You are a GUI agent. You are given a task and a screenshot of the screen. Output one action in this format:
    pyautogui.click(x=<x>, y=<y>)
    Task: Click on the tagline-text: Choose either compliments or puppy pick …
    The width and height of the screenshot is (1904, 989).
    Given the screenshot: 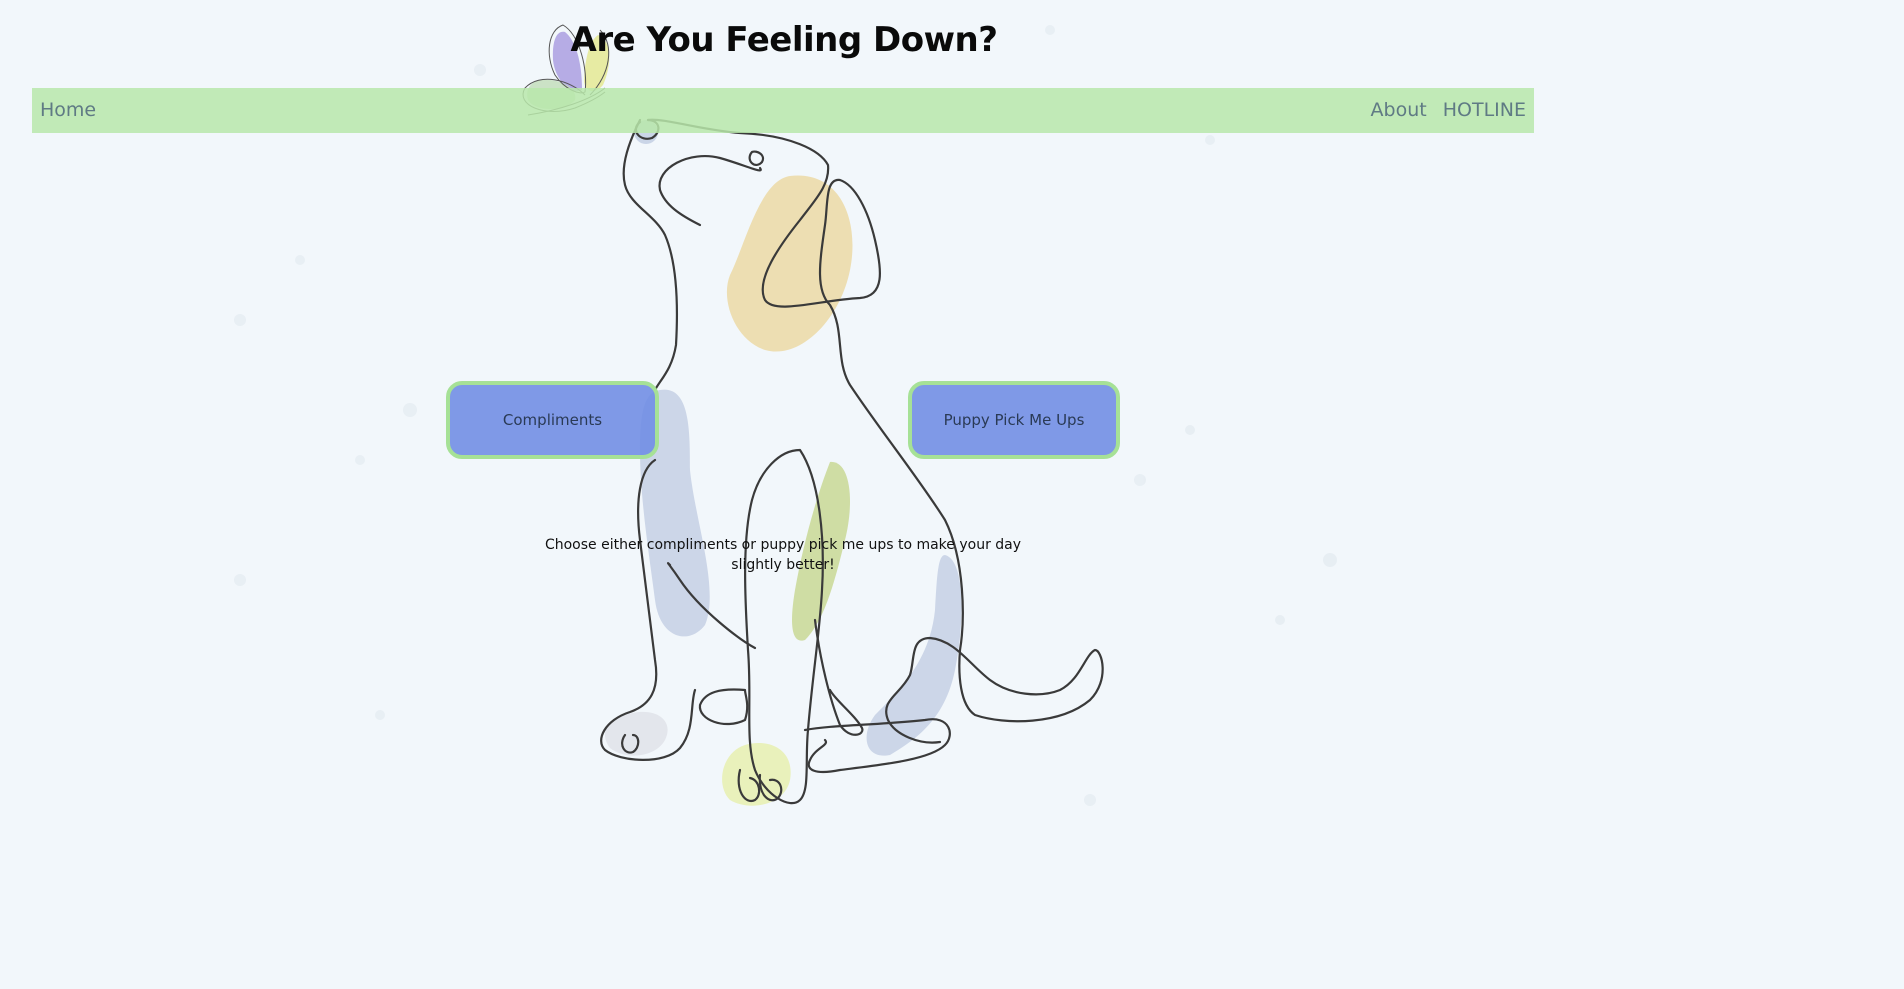 What is the action you would take?
    pyautogui.click(x=783, y=555)
    